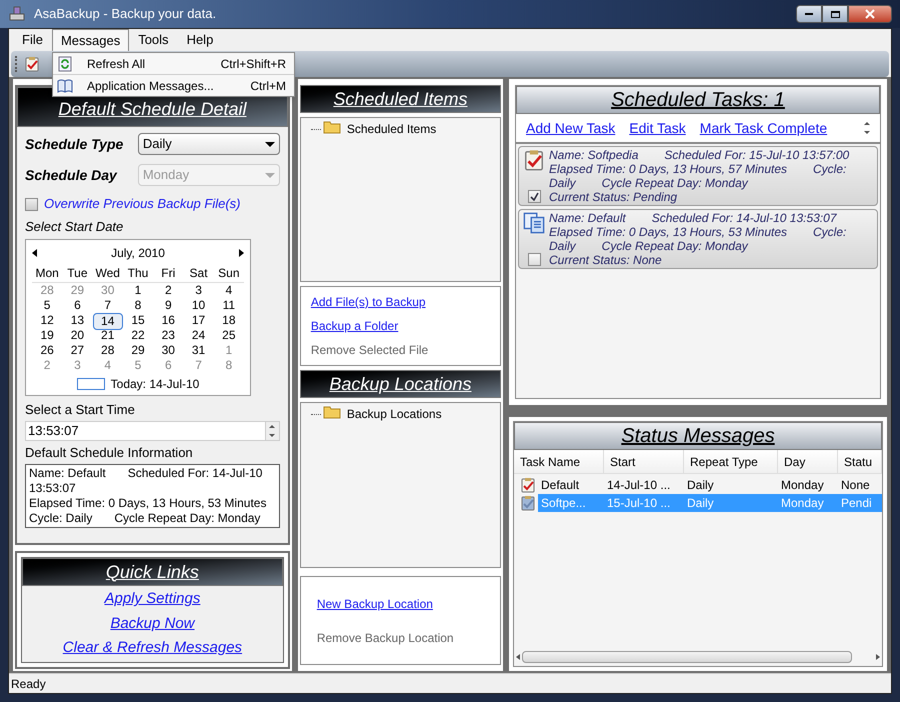 This screenshot has height=702, width=900. I want to click on menu-option: Application Messages... Ctrl+M, so click(173, 85).